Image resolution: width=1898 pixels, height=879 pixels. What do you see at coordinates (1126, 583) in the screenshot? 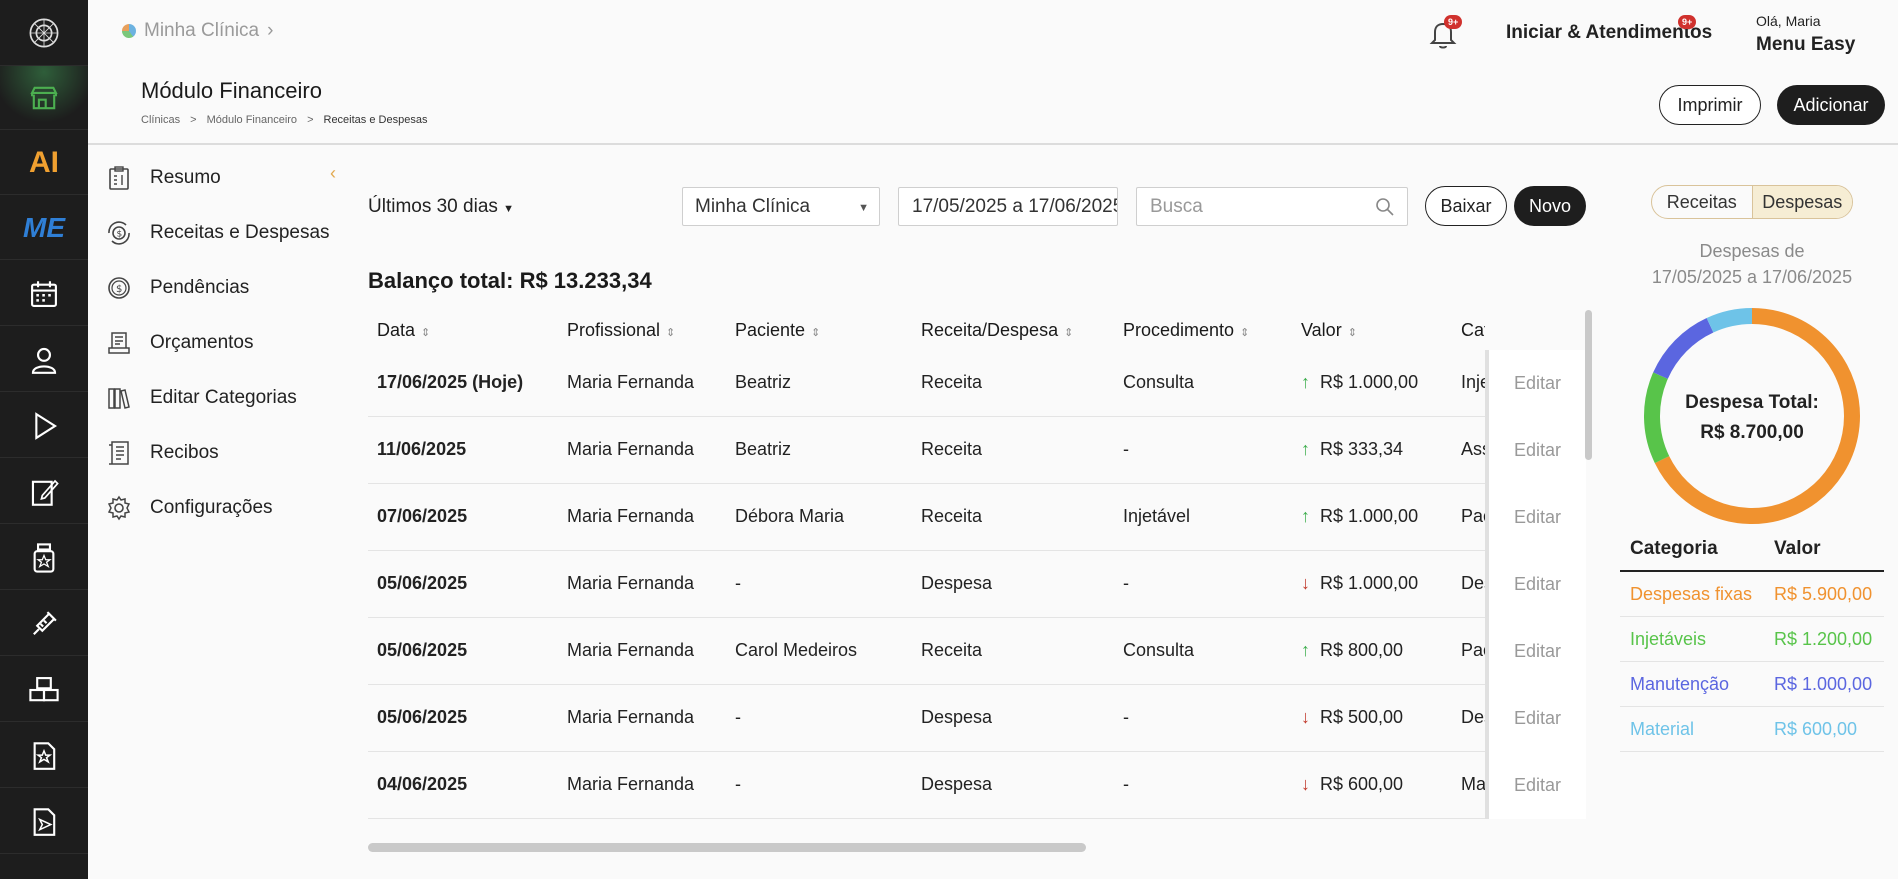
I see `cell-procedimento: -` at bounding box center [1126, 583].